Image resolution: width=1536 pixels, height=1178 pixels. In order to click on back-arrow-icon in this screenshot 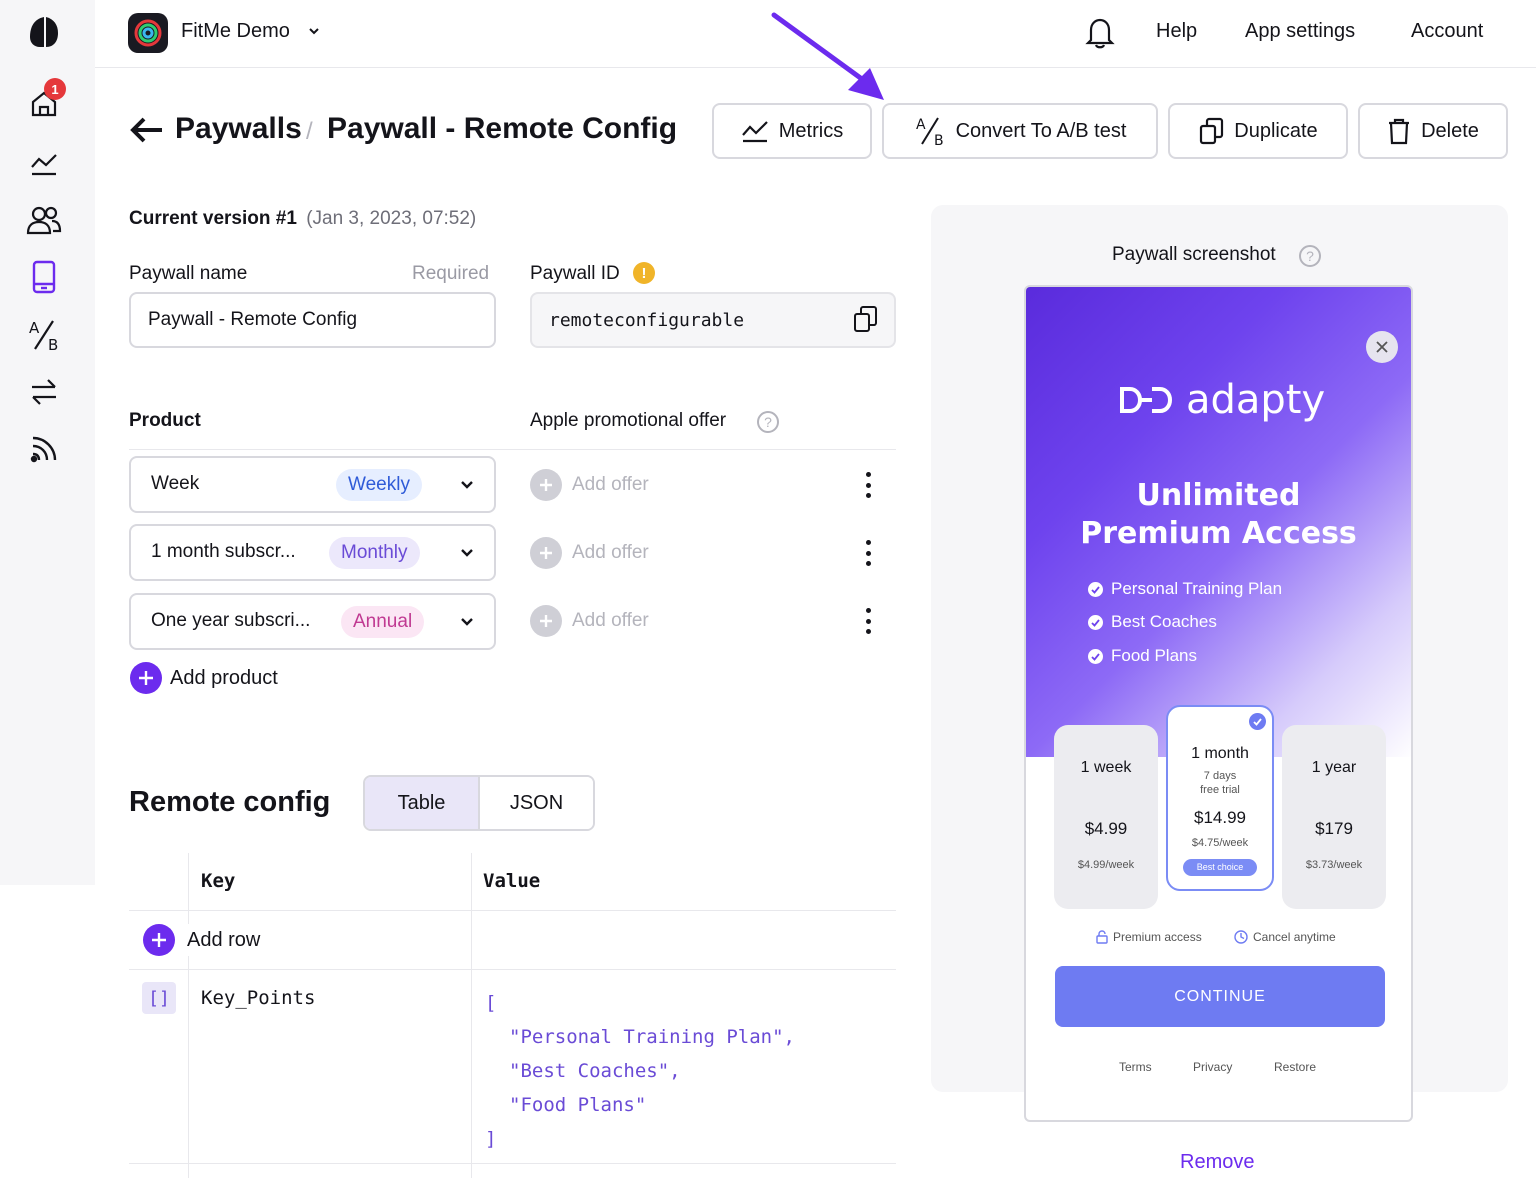, I will do `click(146, 130)`.